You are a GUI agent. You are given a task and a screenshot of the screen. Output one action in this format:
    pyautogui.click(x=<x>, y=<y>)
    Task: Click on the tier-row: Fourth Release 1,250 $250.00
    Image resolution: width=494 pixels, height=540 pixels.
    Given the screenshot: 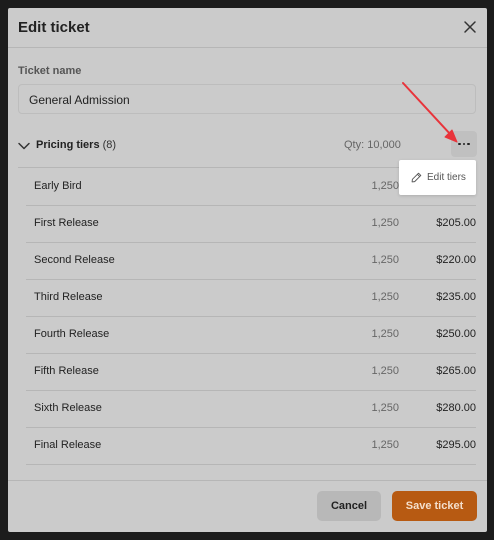 What is the action you would take?
    pyautogui.click(x=251, y=335)
    